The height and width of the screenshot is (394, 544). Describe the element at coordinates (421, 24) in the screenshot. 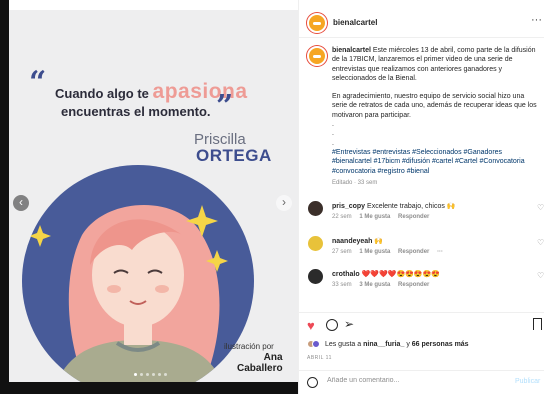

I see `post-header: bienalcartel ···` at that location.